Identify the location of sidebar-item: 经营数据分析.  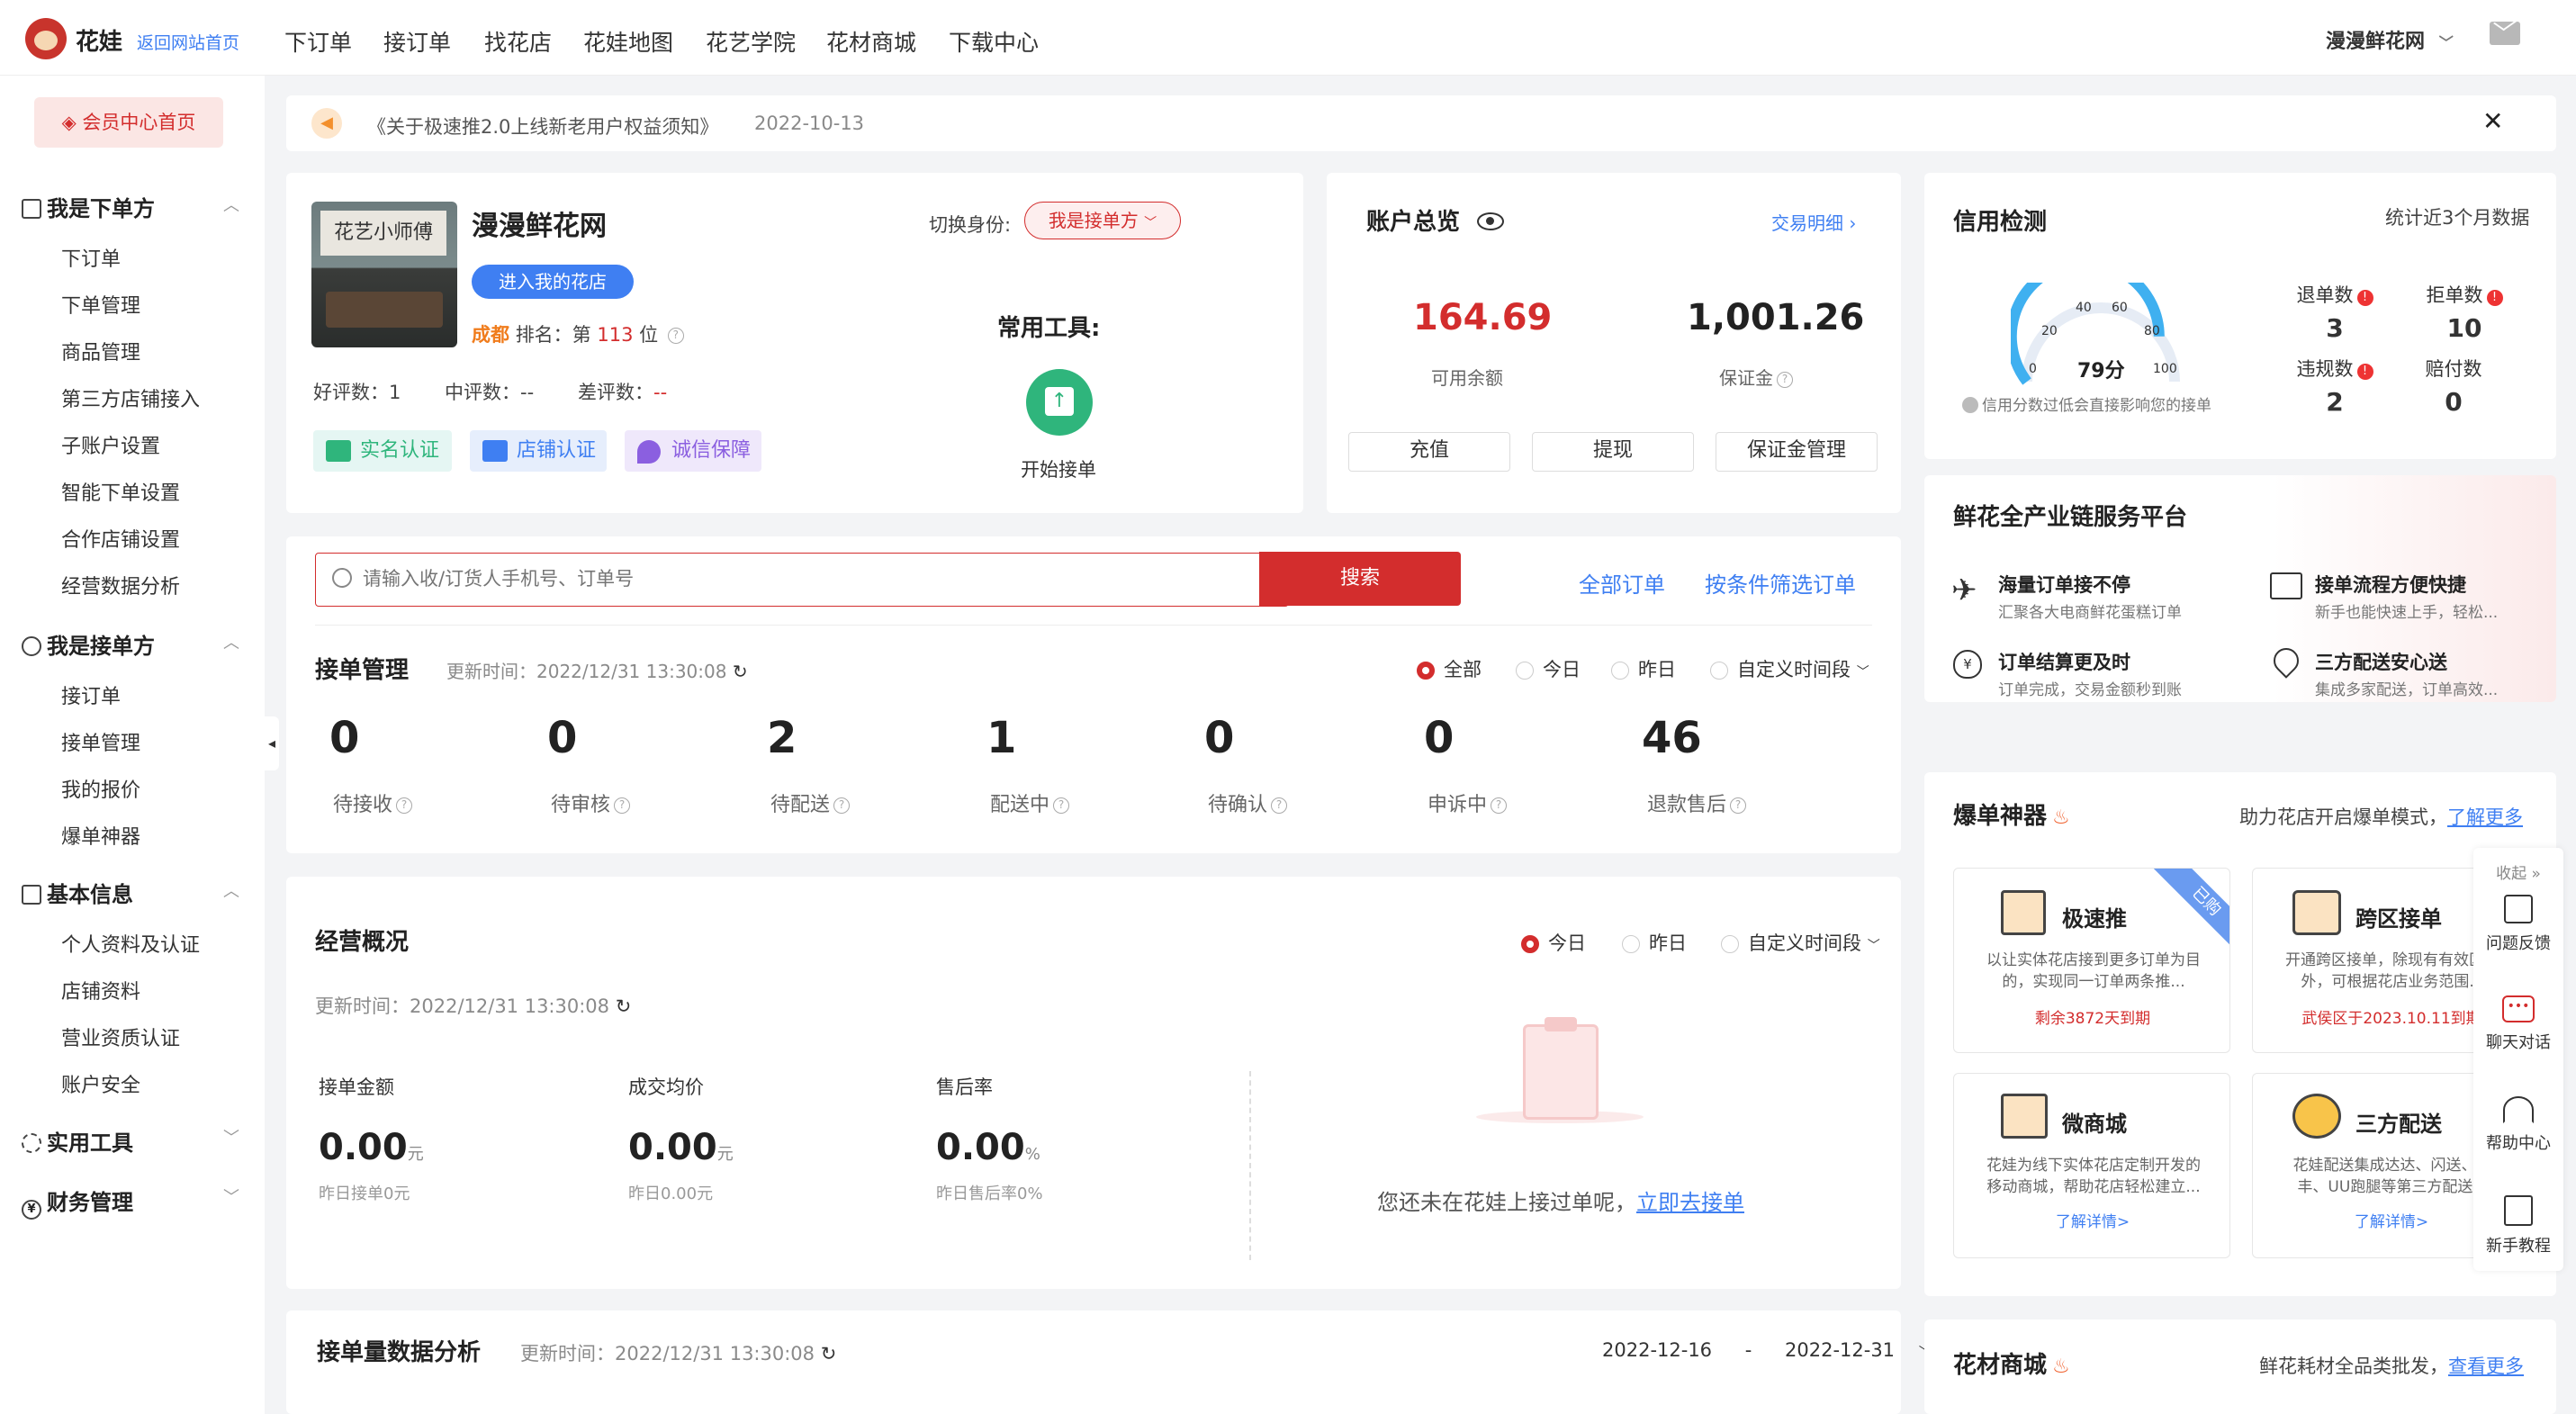
(120, 585).